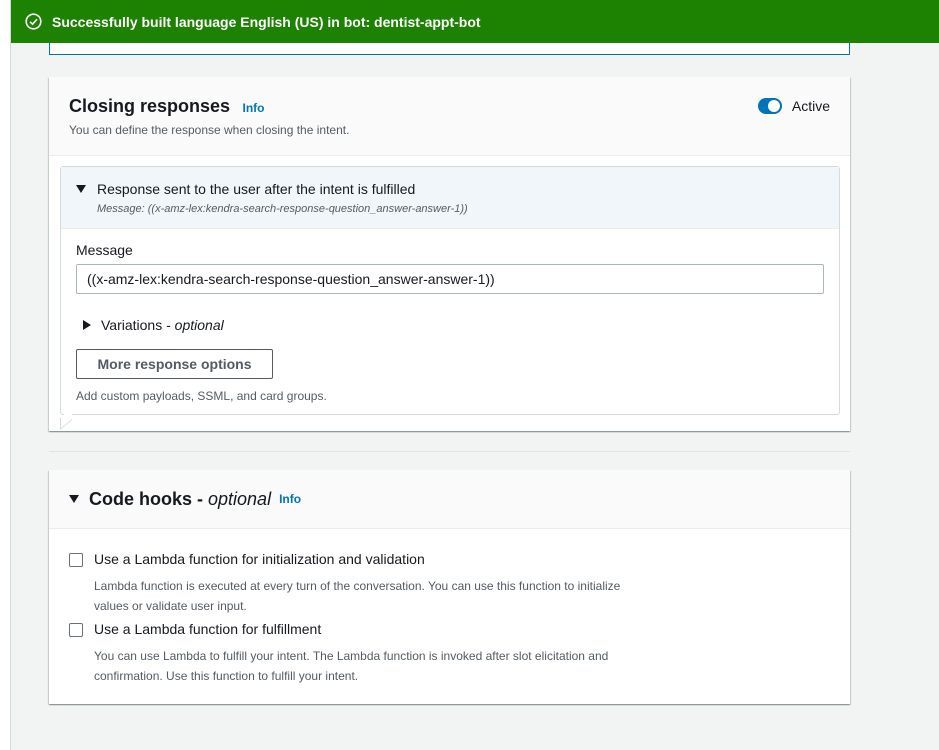  What do you see at coordinates (136, 325) in the screenshot?
I see `variations-label: Variations -` at bounding box center [136, 325].